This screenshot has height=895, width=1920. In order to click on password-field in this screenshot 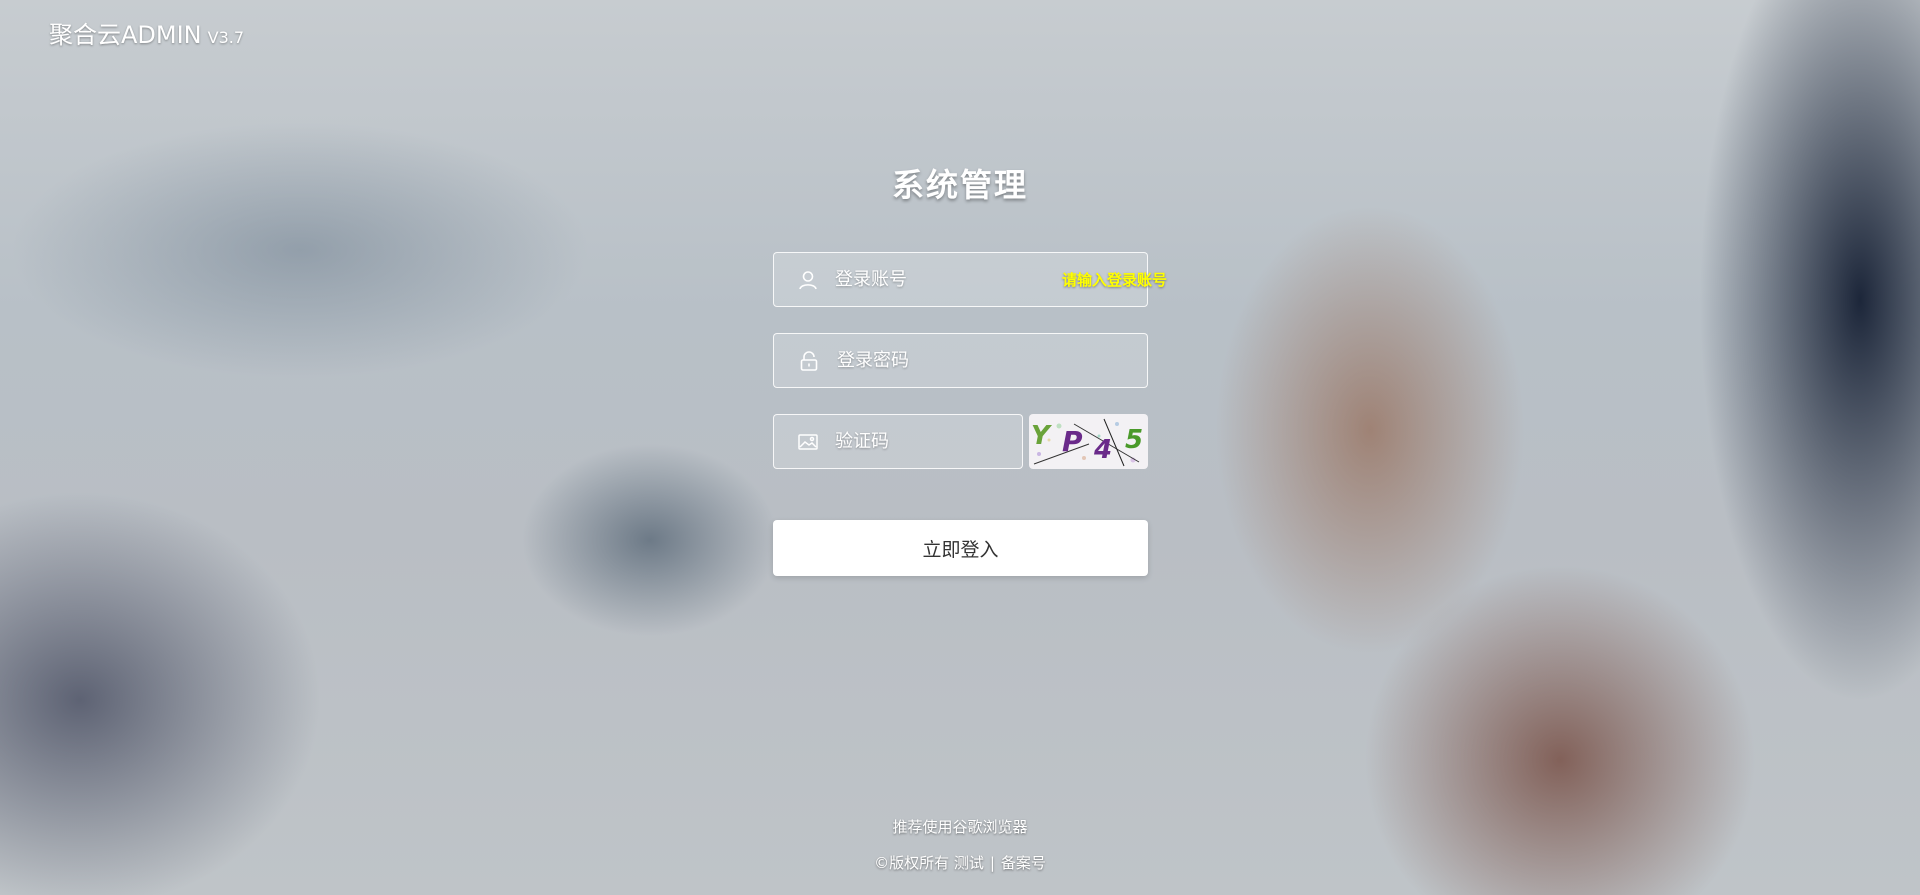, I will do `click(960, 360)`.